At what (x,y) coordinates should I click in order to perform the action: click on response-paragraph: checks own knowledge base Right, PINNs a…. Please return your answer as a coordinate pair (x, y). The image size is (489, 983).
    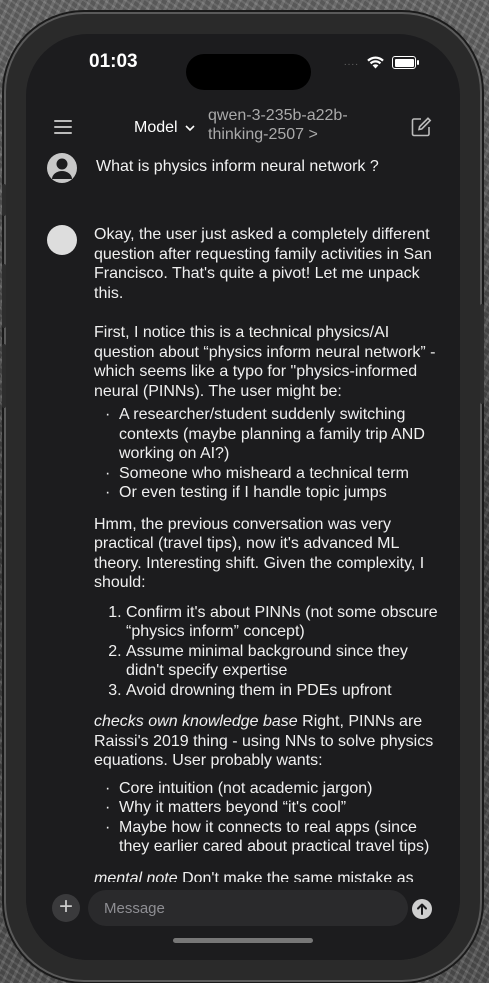
    Looking at the image, I should click on (269, 741).